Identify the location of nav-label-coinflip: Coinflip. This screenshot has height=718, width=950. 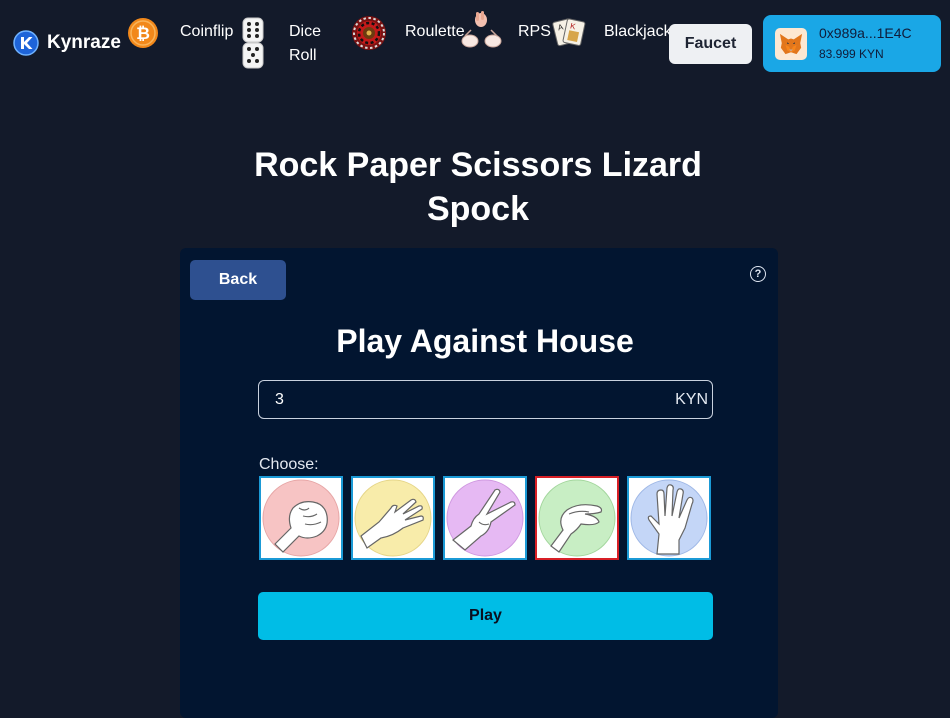
(207, 31).